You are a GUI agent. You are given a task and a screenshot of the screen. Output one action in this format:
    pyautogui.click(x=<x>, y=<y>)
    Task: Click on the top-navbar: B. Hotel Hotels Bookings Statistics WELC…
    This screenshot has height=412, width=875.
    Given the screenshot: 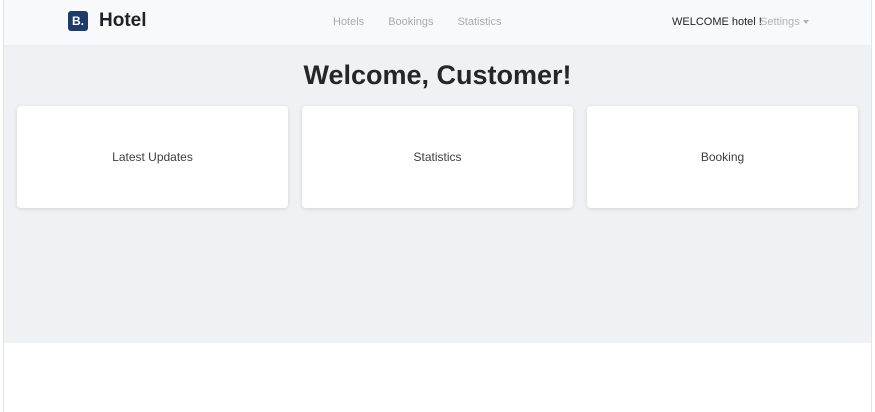 What is the action you would take?
    pyautogui.click(x=437, y=23)
    